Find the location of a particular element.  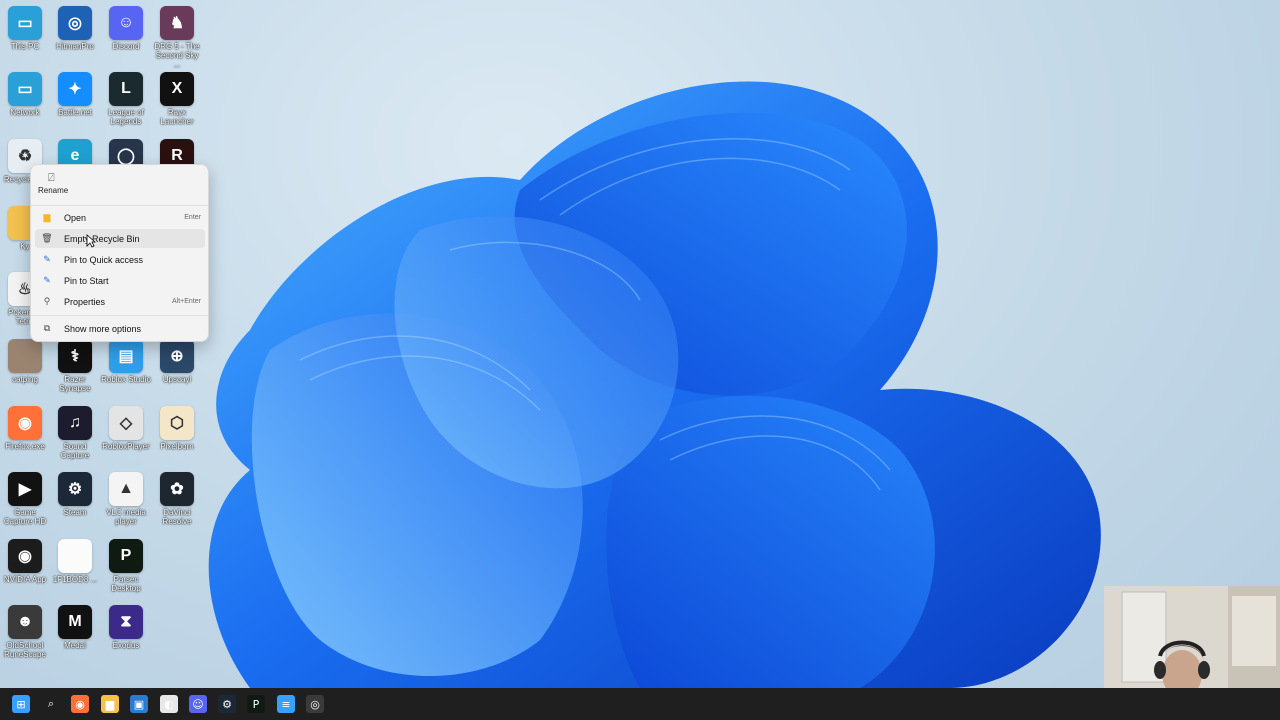

taskbar: ⊞ ⌕ ◉ ▆ ▣ ◐ ☺ ⚙ P ≡ ◎ is located at coordinates (640, 704).